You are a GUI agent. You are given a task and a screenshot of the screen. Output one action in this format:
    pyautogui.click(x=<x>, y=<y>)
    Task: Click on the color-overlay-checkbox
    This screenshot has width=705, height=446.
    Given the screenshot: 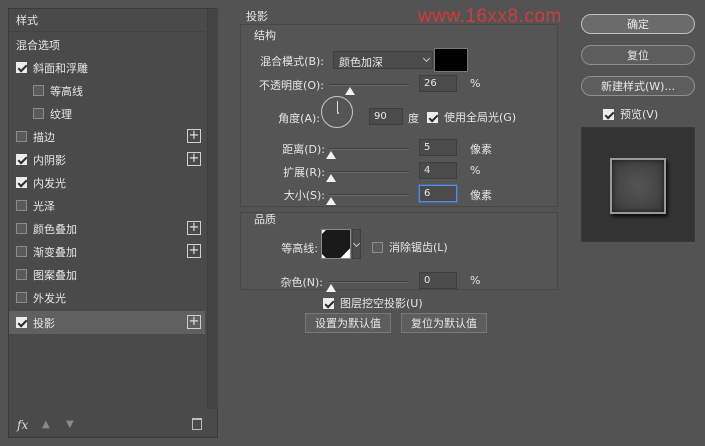 What is the action you would take?
    pyautogui.click(x=21, y=228)
    